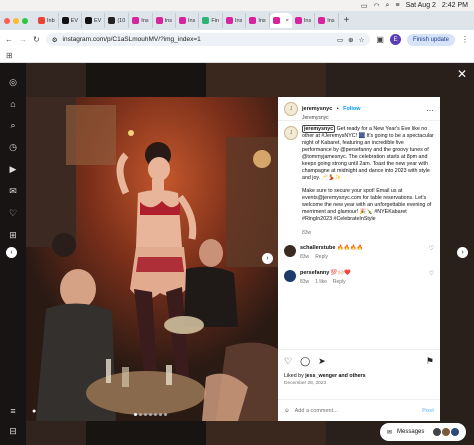 This screenshot has height=445, width=474. What do you see at coordinates (9, 55) in the screenshot?
I see `apps-grid-icon: ⊞` at bounding box center [9, 55].